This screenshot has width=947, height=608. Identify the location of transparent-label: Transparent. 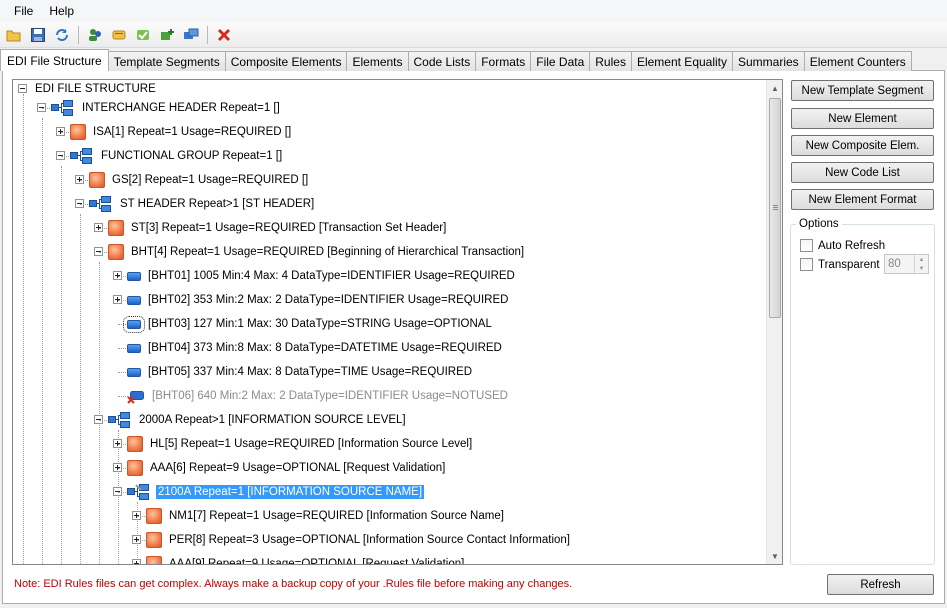
(849, 264).